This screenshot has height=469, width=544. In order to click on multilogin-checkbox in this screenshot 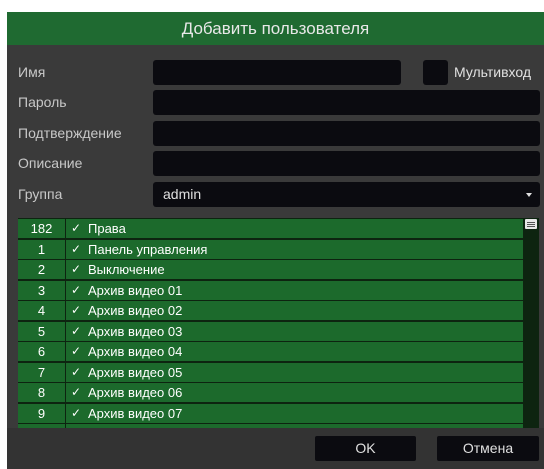, I will do `click(435, 72)`.